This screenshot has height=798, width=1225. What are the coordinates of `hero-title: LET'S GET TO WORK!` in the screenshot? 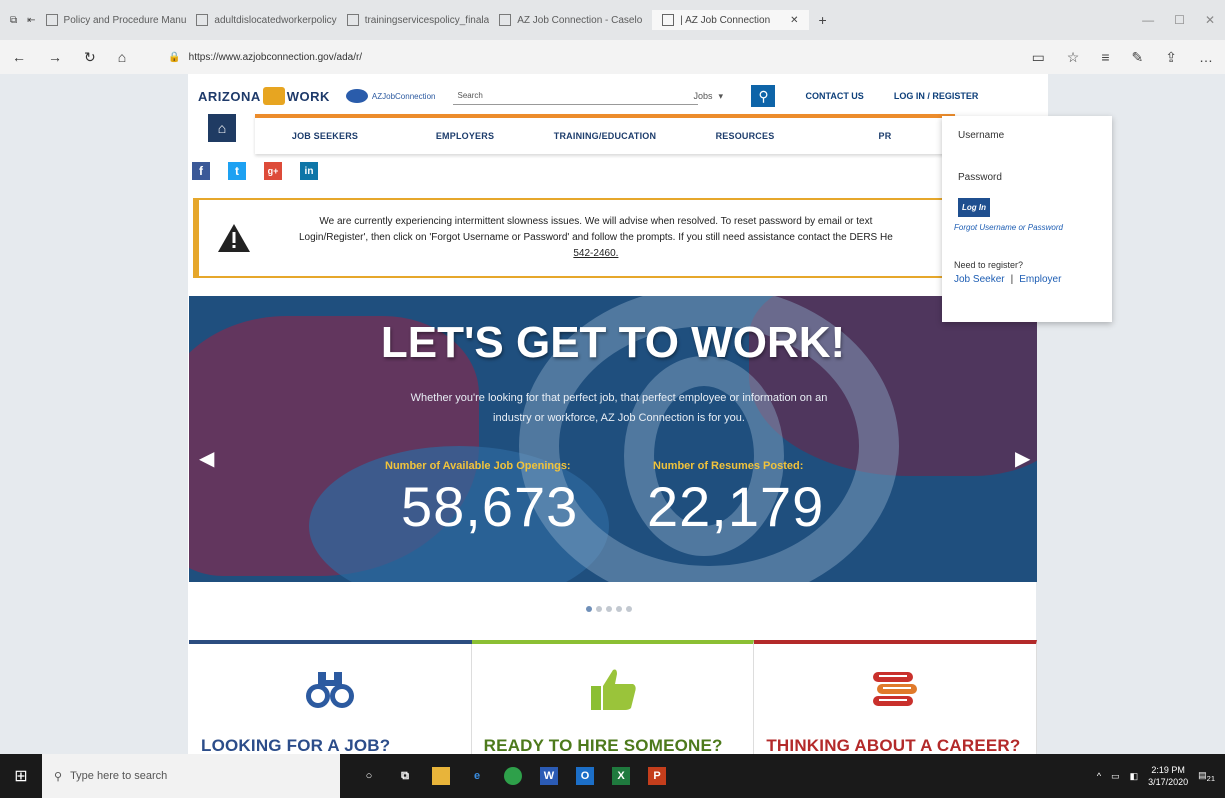 It's located at (613, 342).